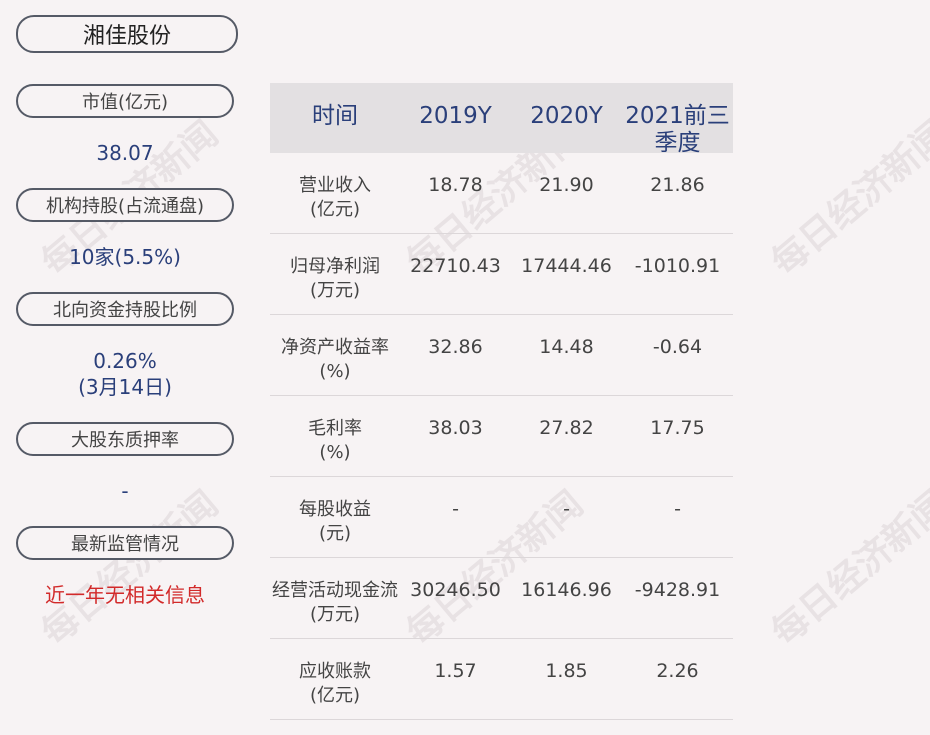  What do you see at coordinates (501, 193) in the screenshot?
I see `table-row: 营业收入 (亿元) 18.78 21.90 21.86` at bounding box center [501, 193].